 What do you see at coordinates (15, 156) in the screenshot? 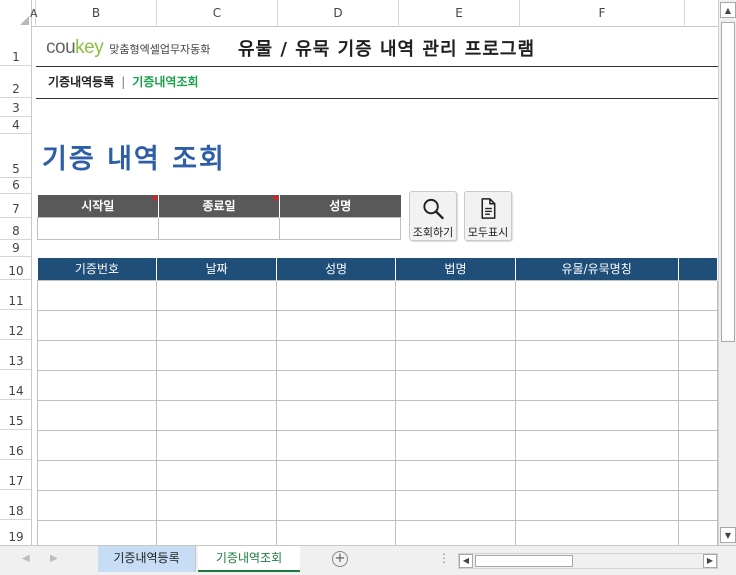
I see `row-header: 5` at bounding box center [15, 156].